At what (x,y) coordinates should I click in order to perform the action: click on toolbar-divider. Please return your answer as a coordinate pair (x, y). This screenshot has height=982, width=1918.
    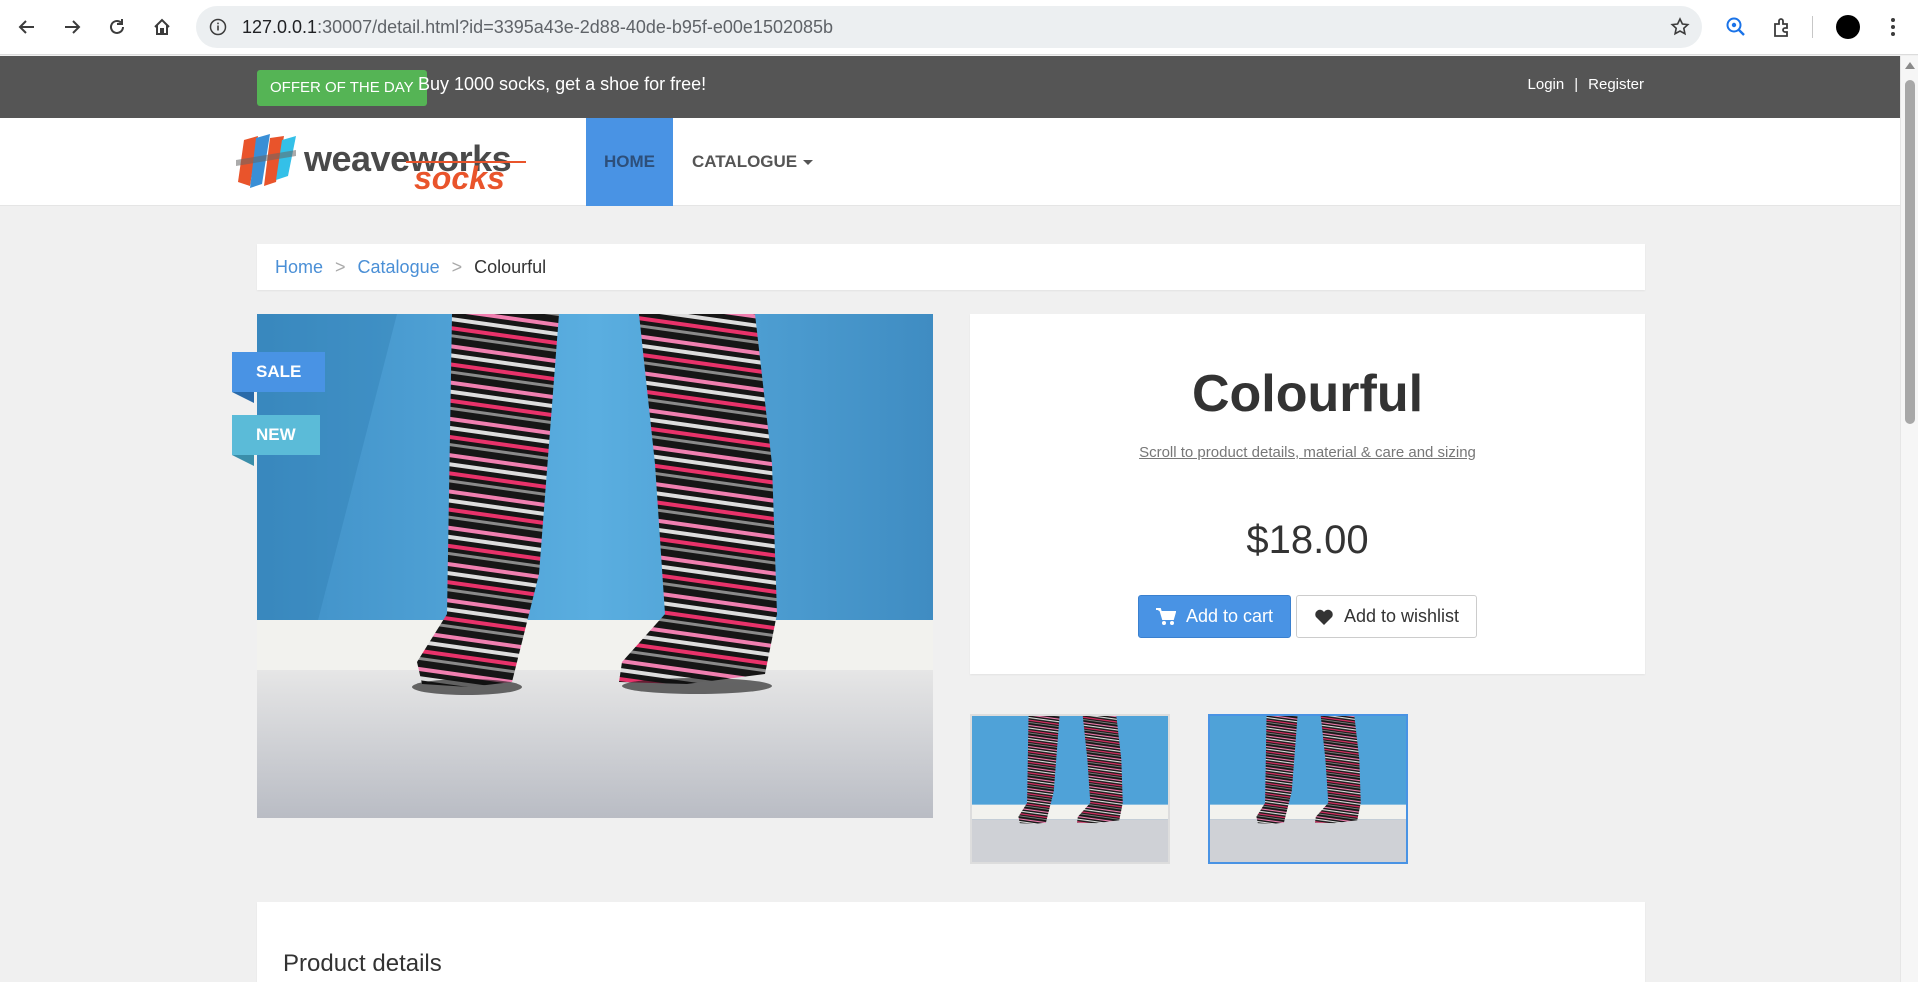
    Looking at the image, I should click on (1812, 27).